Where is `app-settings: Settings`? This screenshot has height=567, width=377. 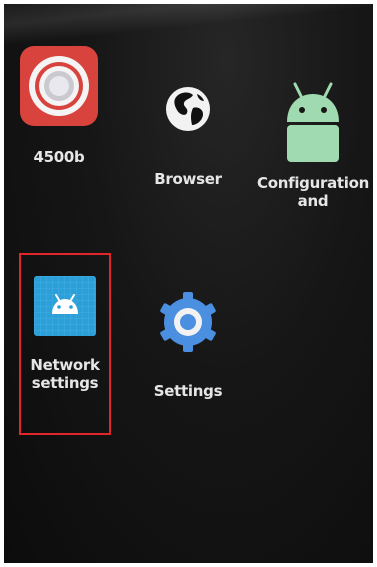
app-settings: Settings is located at coordinates (188, 345).